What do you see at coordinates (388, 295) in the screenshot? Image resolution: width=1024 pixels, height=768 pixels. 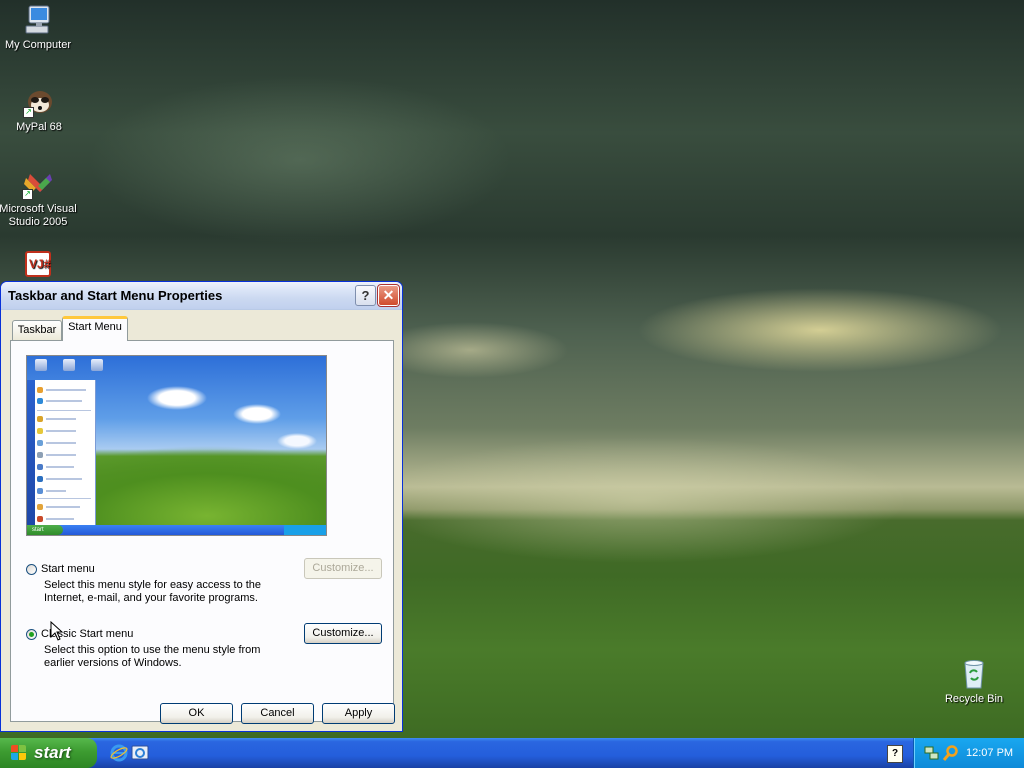 I see `close-button: ✕` at bounding box center [388, 295].